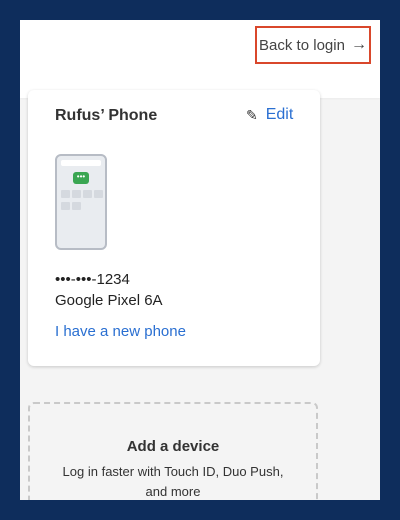  I want to click on new-phone-link: I have a new phone, so click(120, 331).